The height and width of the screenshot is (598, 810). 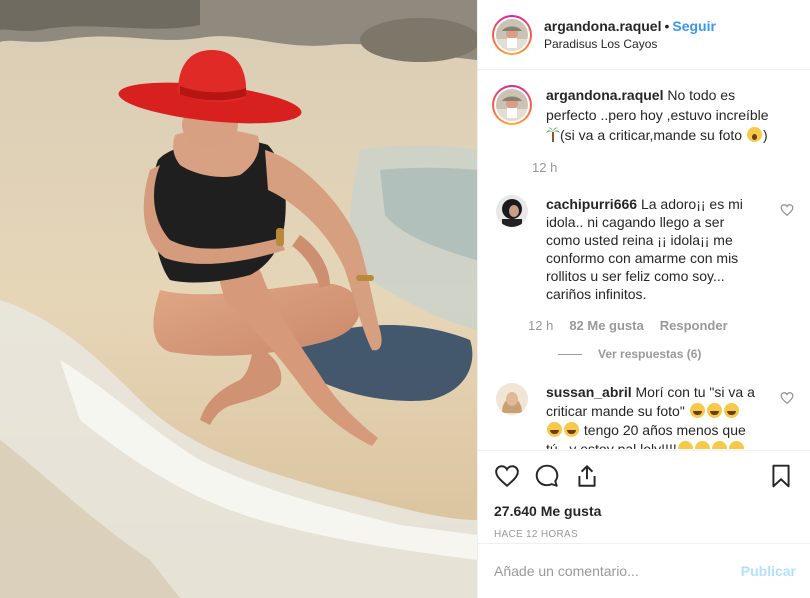 I want to click on publish-button: Publicar, so click(x=768, y=571).